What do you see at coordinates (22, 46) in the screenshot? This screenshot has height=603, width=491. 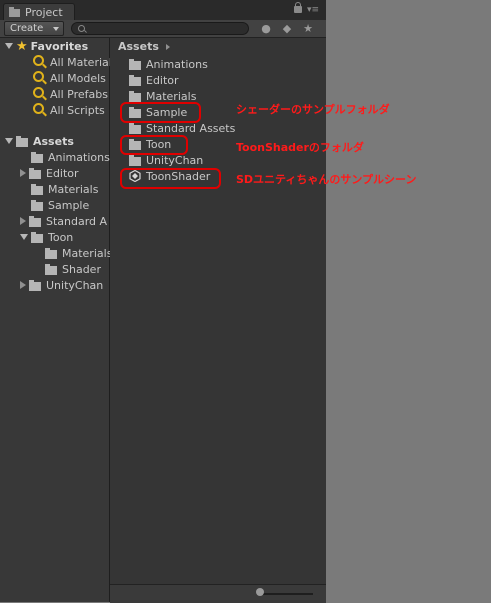 I see `star-icon: ★` at bounding box center [22, 46].